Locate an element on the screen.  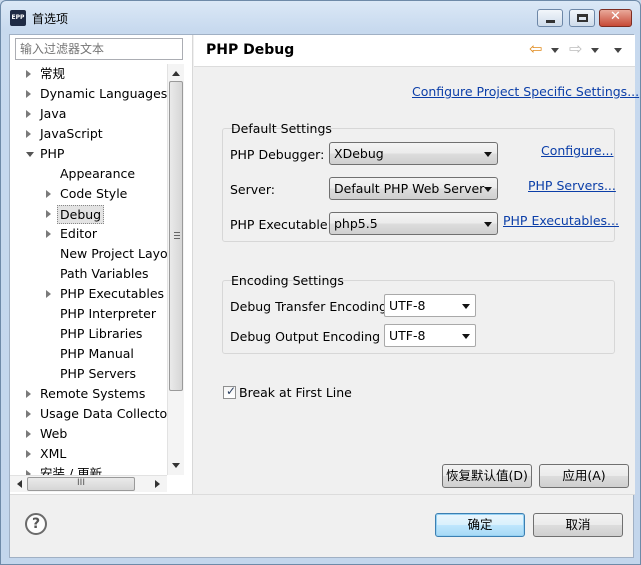
debug-output-encoding-label: Debug Output Encoding is located at coordinates (305, 336).